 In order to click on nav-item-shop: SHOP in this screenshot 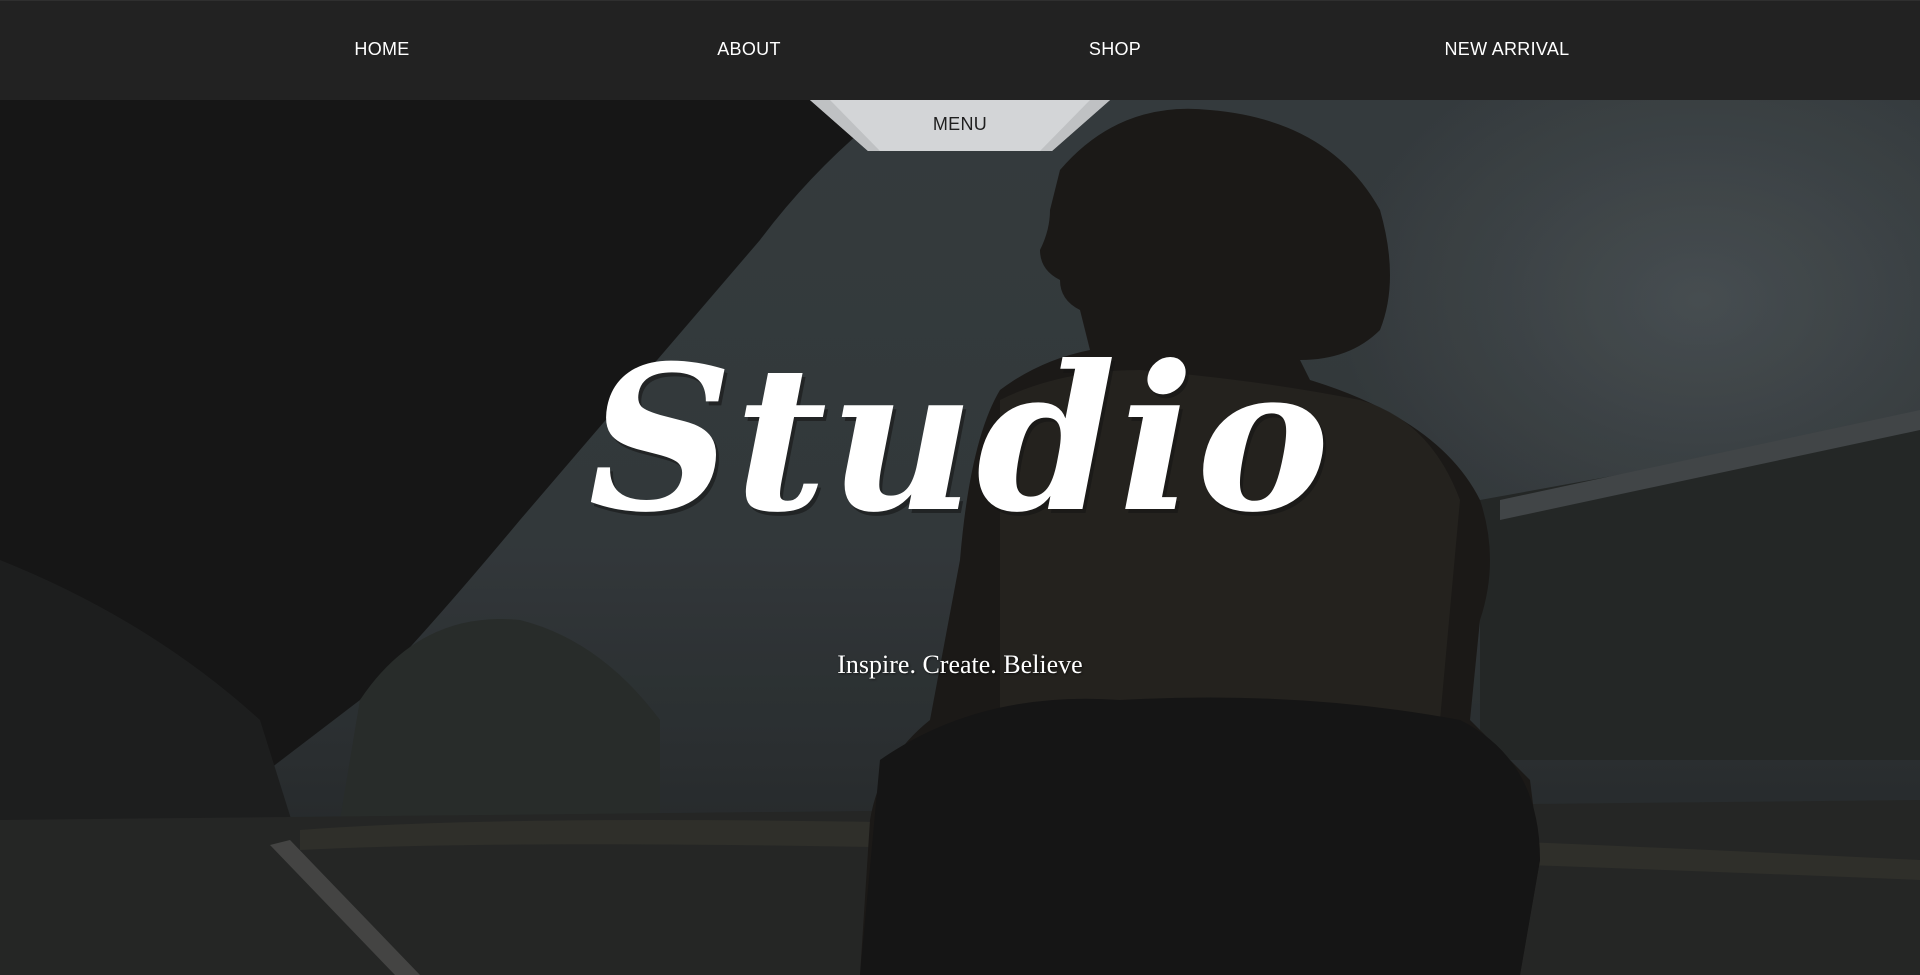, I will do `click(1115, 49)`.